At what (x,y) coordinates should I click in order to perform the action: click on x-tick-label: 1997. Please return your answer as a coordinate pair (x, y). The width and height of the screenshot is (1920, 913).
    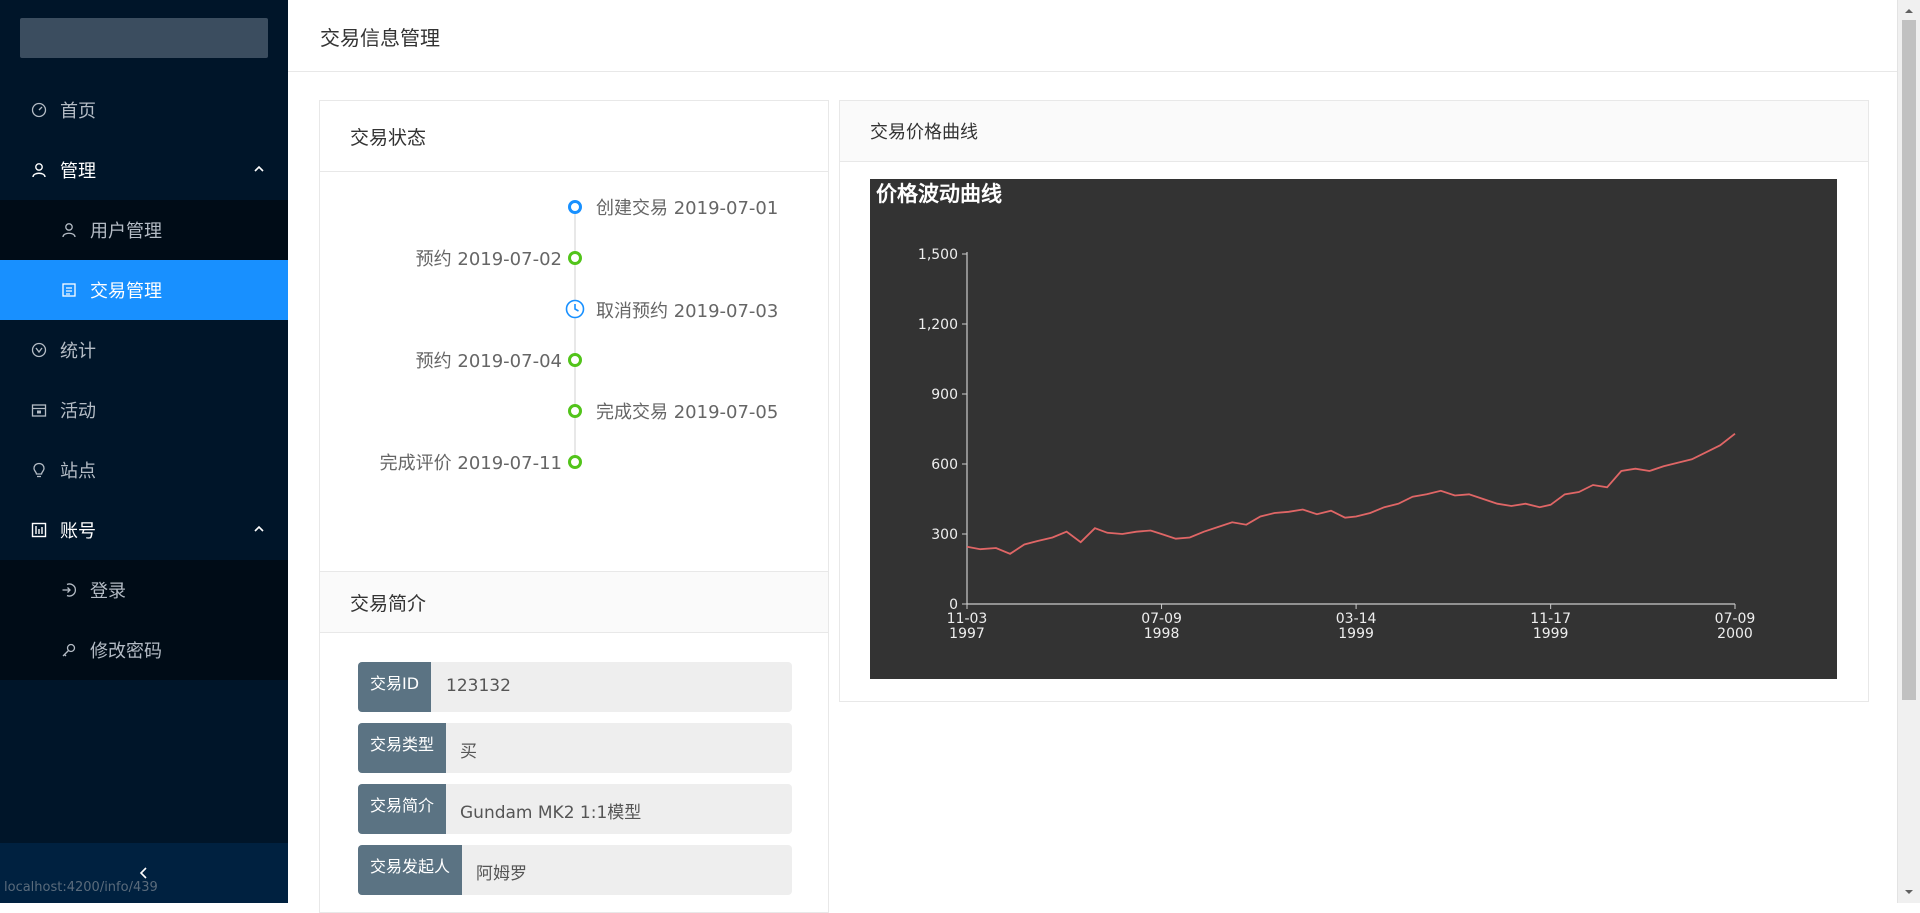
    Looking at the image, I should click on (967, 634).